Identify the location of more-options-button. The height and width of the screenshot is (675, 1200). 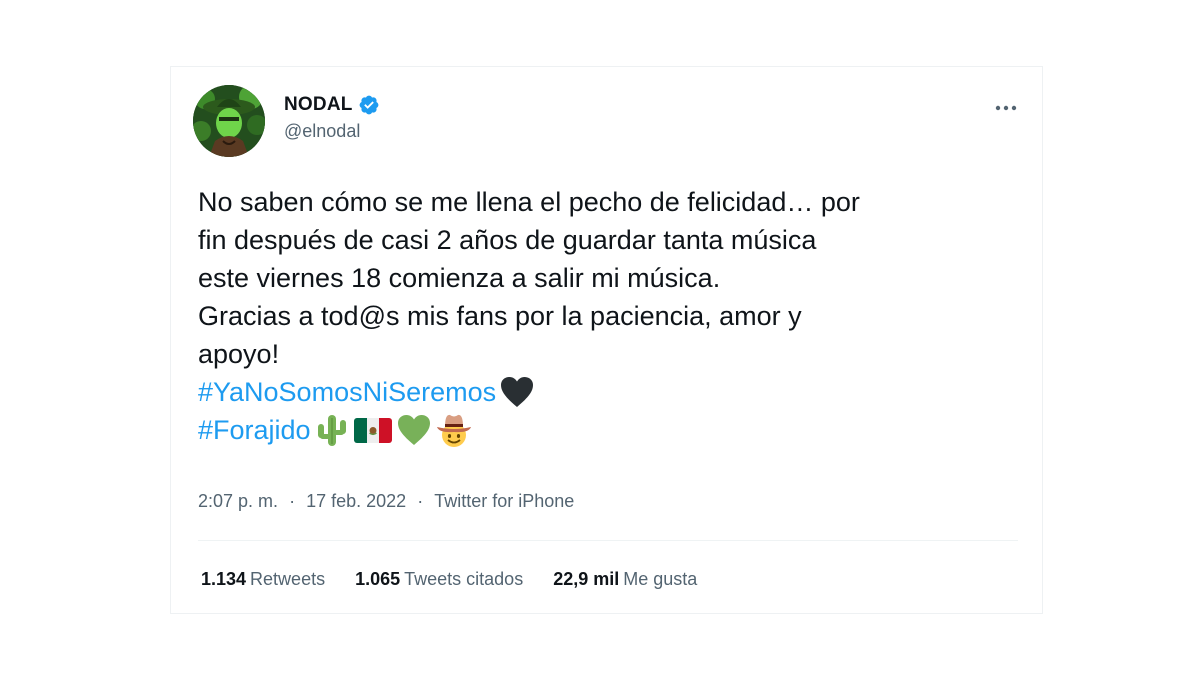
(1006, 108).